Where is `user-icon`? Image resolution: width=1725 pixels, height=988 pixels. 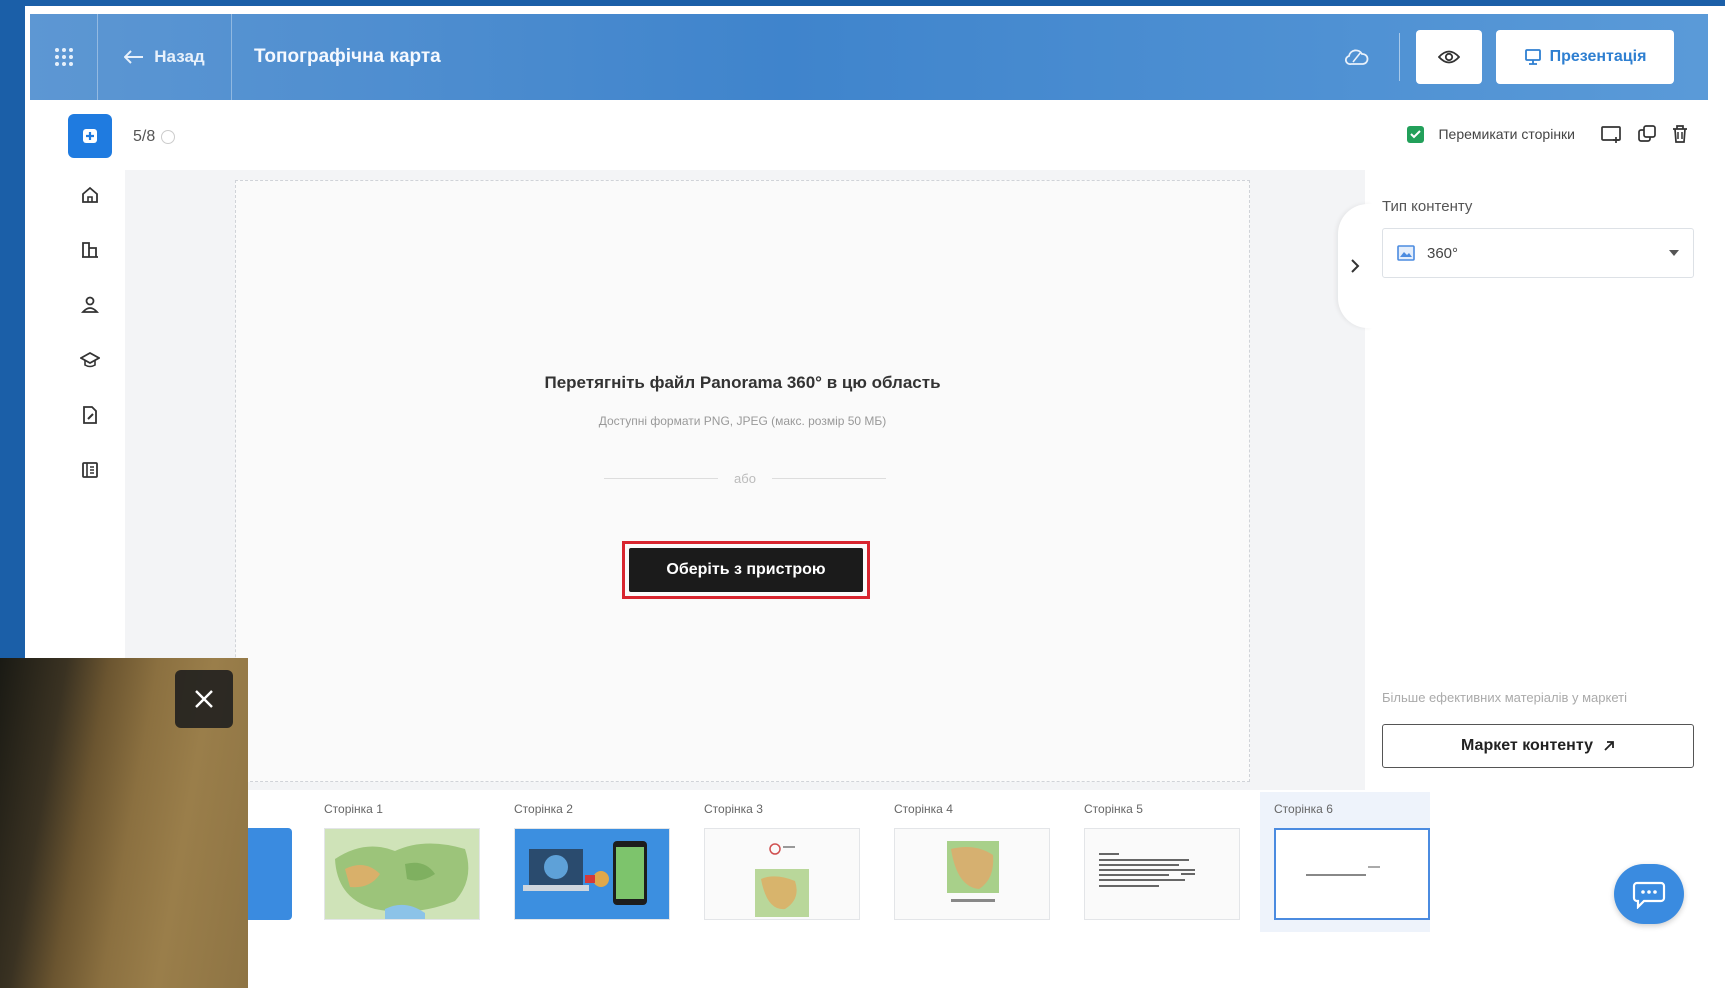
user-icon is located at coordinates (90, 304).